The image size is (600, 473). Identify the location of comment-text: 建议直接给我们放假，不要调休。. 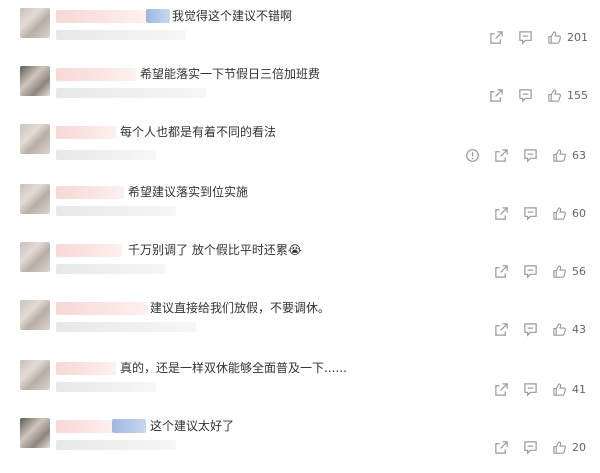
(240, 308).